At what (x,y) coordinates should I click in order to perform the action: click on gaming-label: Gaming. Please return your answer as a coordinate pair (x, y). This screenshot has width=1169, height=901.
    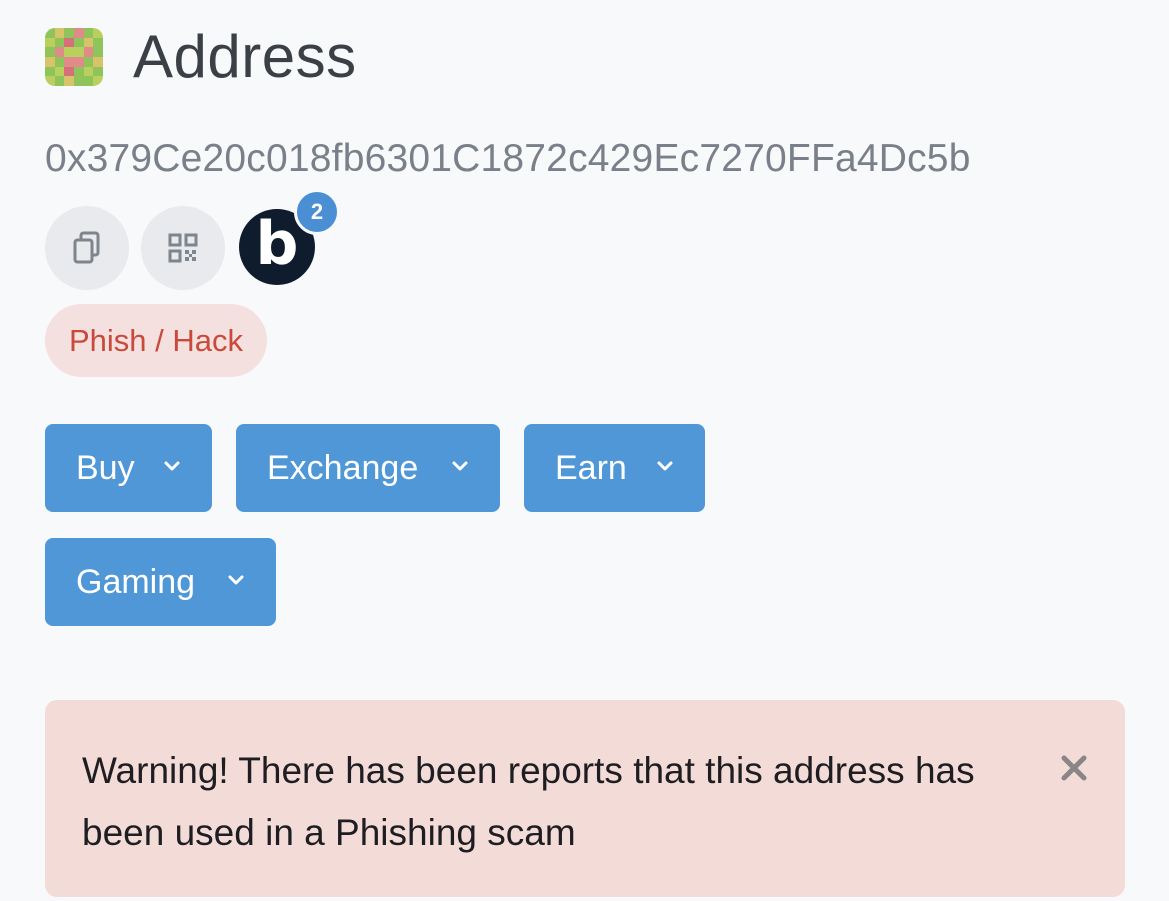
    Looking at the image, I should click on (136, 581).